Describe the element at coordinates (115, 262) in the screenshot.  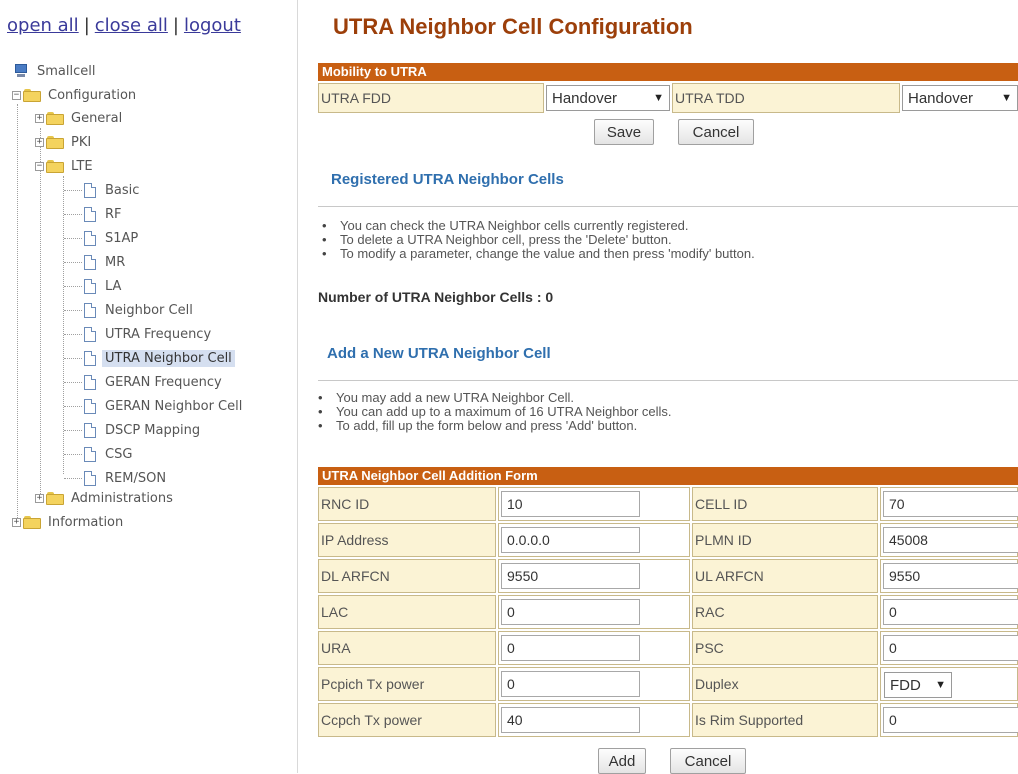
I see `tree-item-label: MR` at that location.